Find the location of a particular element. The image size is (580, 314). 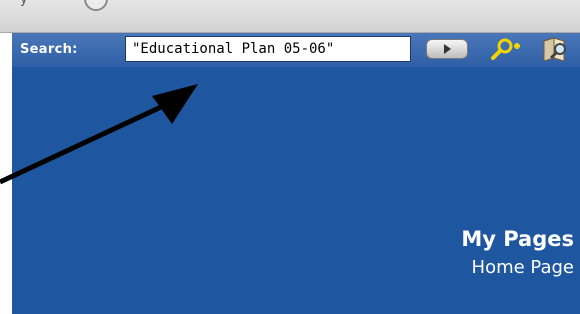

partial-circle-icon is located at coordinates (96, 5).